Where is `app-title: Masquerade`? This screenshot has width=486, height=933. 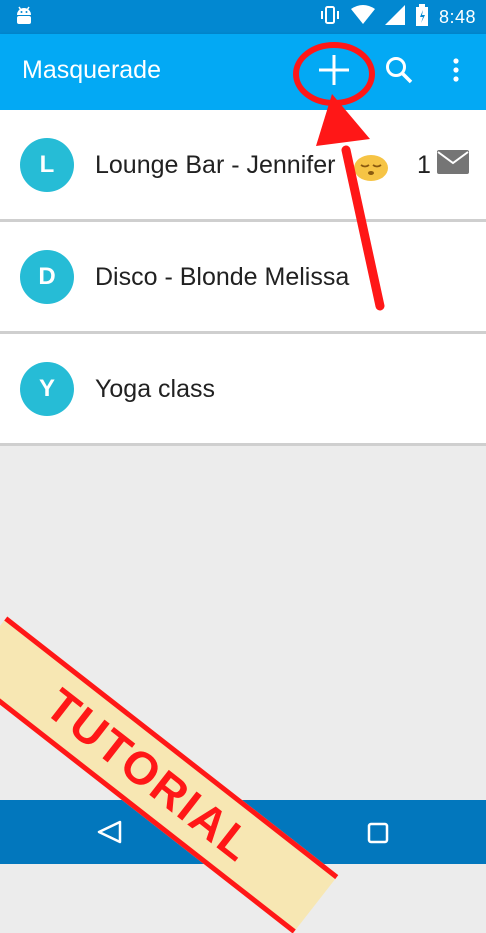
app-title: Masquerade is located at coordinates (91, 70).